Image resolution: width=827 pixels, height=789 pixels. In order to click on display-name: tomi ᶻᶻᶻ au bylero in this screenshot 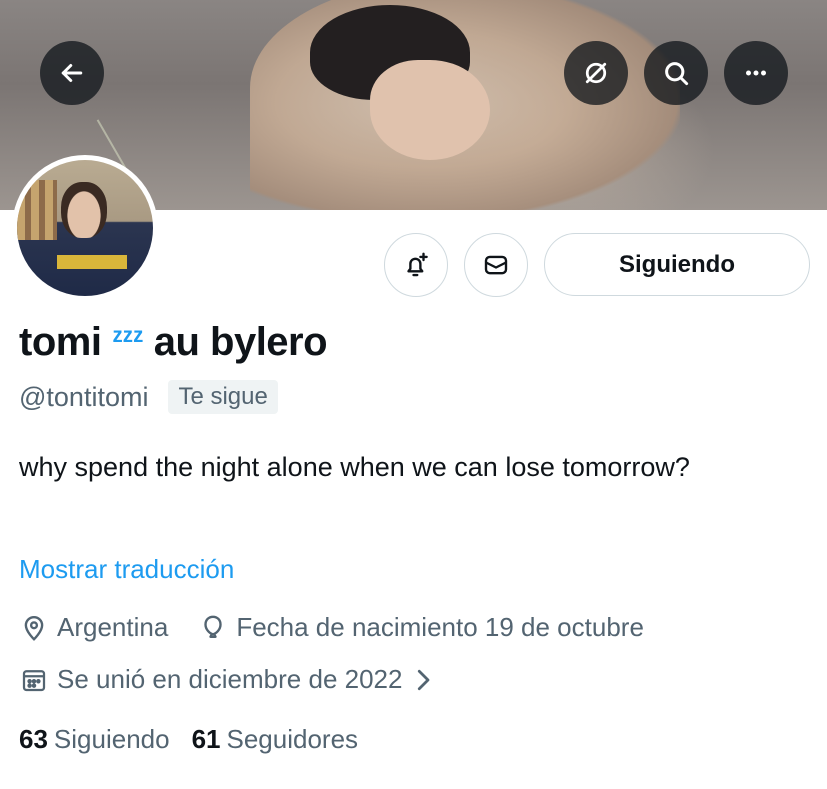, I will do `click(173, 342)`.